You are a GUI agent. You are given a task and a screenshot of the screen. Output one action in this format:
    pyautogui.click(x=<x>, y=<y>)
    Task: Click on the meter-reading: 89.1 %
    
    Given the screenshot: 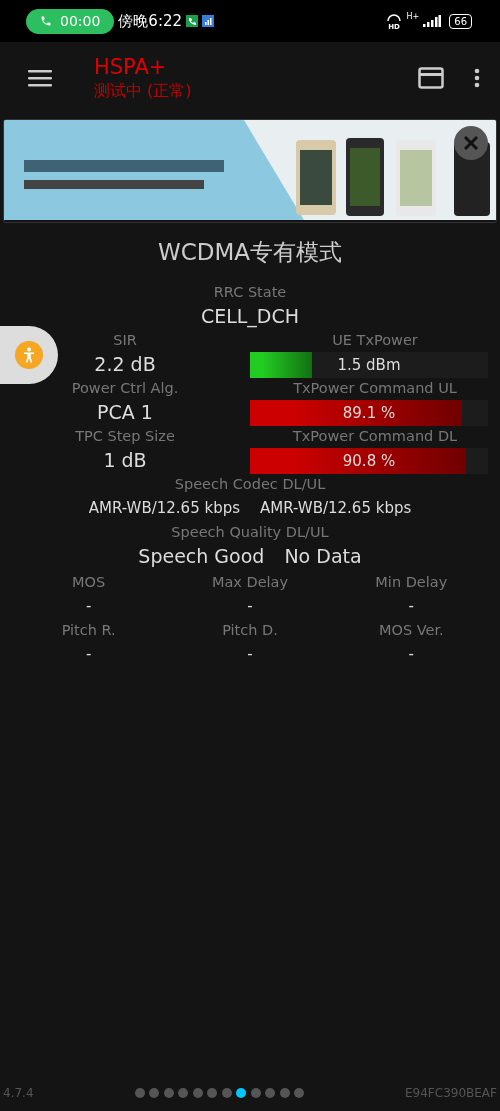 What is the action you would take?
    pyautogui.click(x=369, y=413)
    